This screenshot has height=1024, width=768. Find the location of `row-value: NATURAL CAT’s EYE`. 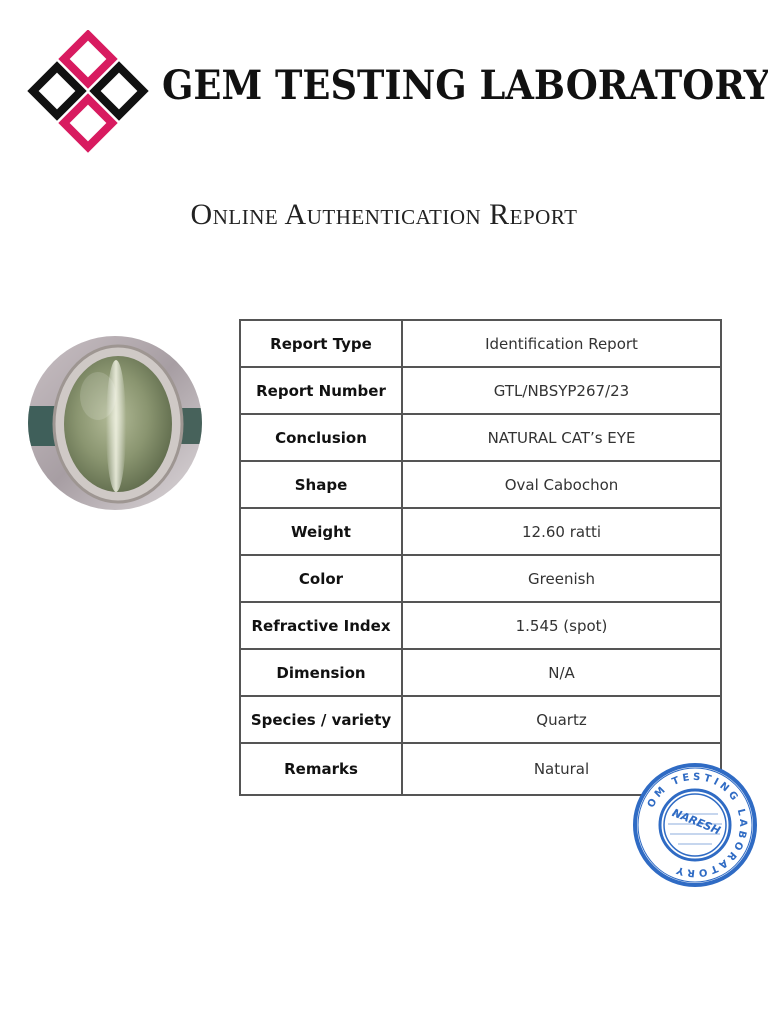

row-value: NATURAL CAT’s EYE is located at coordinates (561, 437).